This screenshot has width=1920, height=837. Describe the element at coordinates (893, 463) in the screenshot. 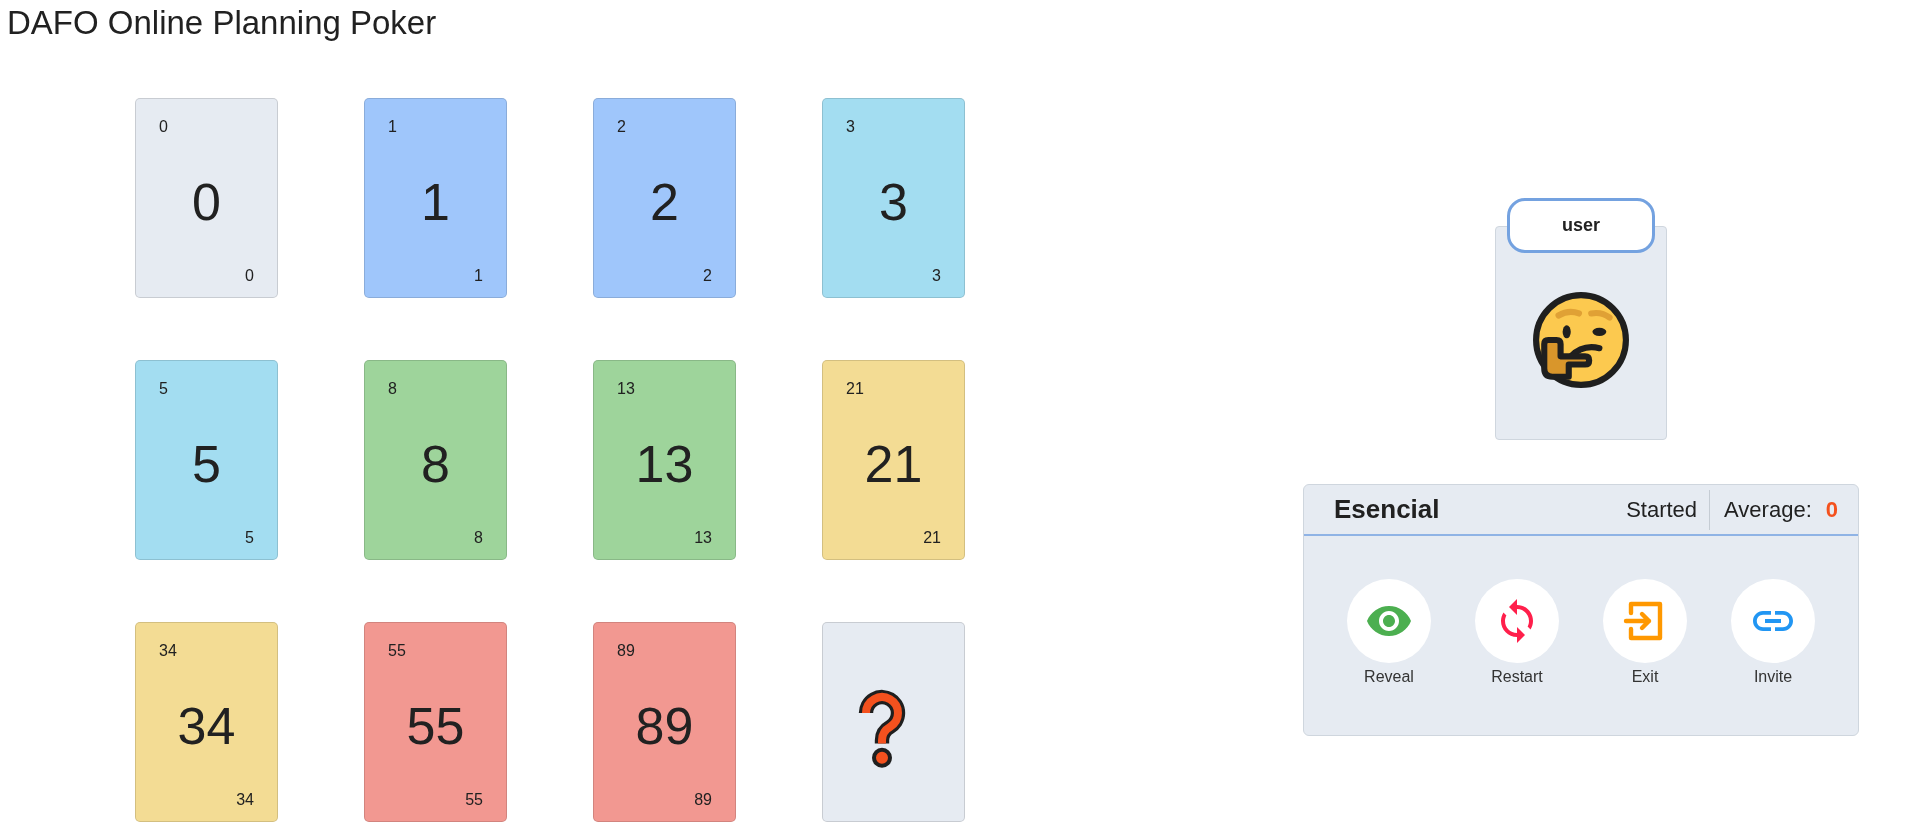

I see `card-value: 21` at that location.